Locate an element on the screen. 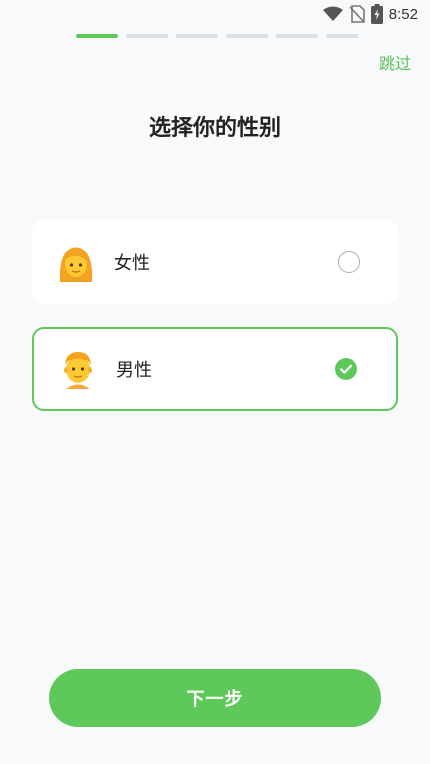 This screenshot has height=764, width=430. status-icons: 8:52 is located at coordinates (370, 14).